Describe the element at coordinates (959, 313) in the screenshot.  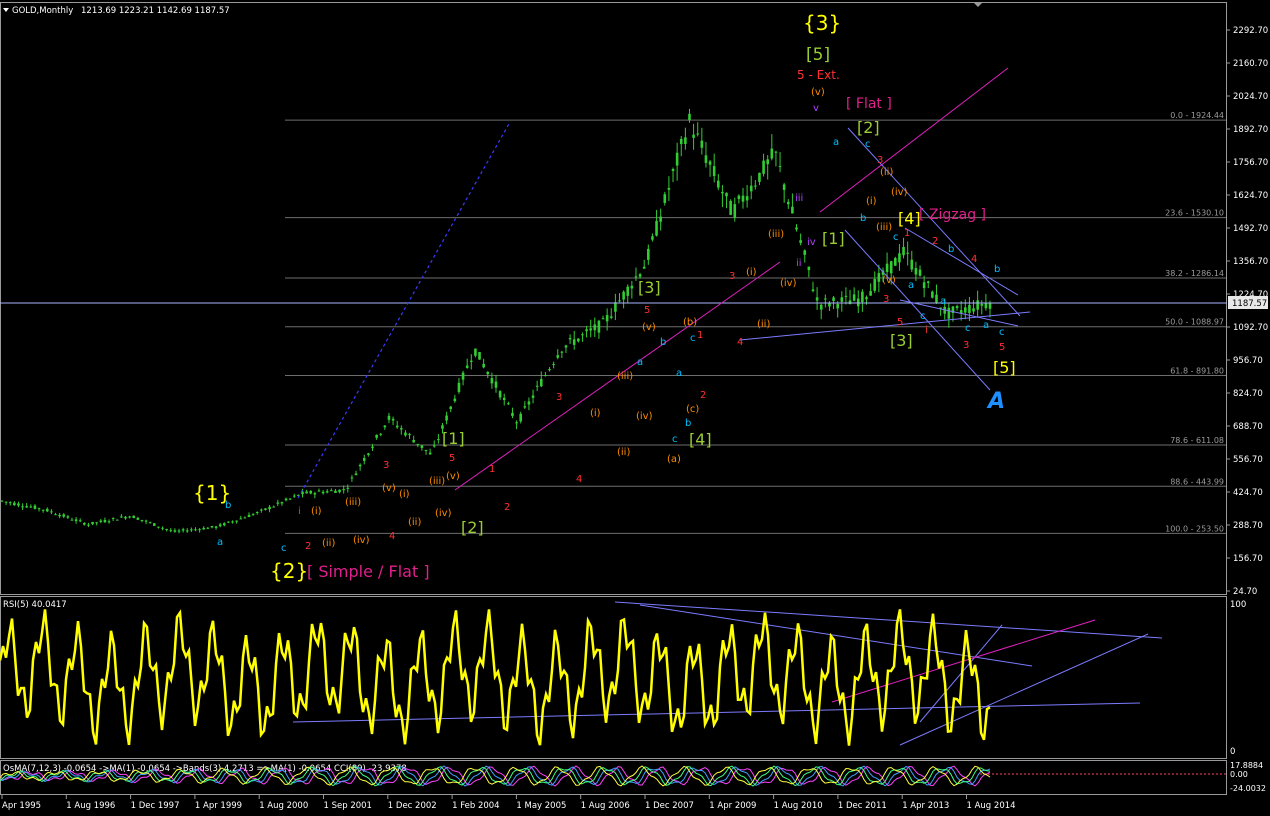
I see `blue-trendline-d` at that location.